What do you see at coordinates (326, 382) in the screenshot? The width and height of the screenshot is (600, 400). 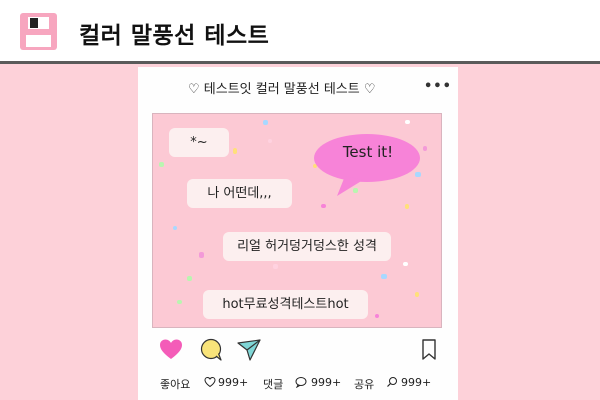 I see `comments-count: 999+` at bounding box center [326, 382].